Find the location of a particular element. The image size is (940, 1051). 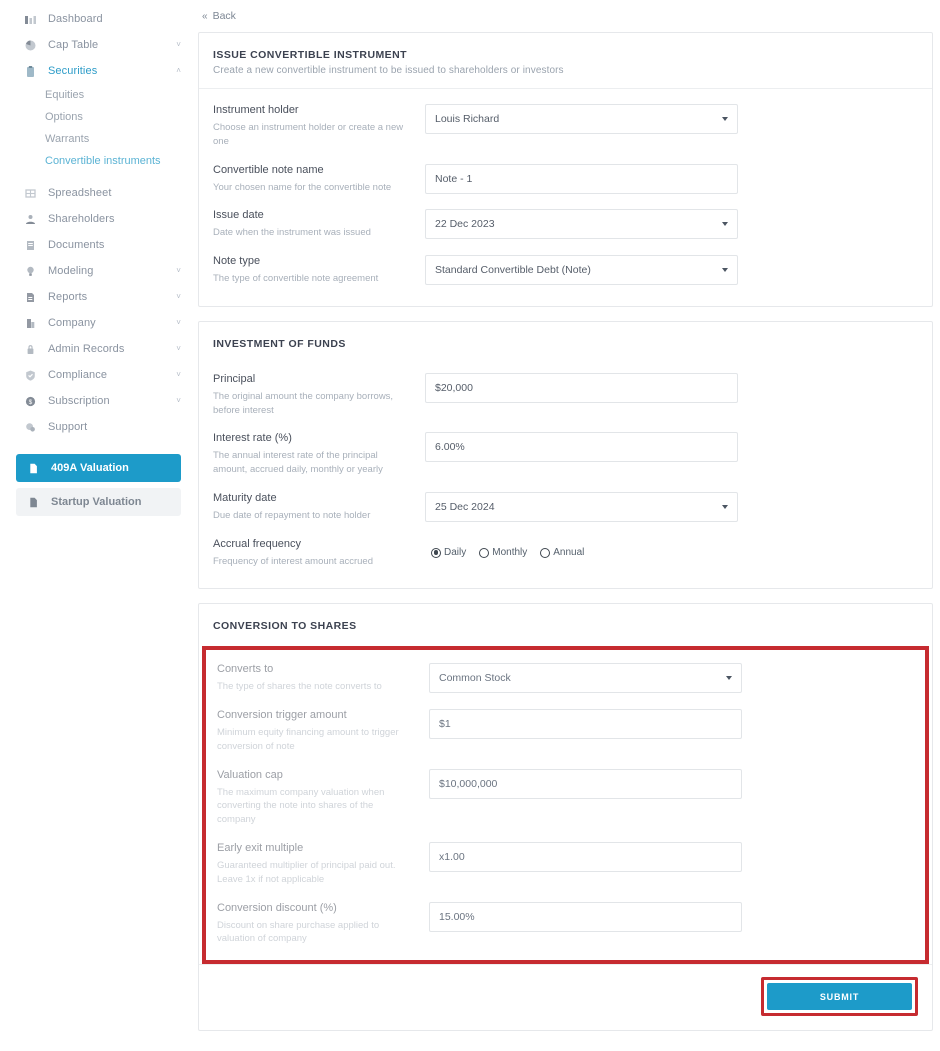

sidebar-item-startup-valuation: Startup Valuation is located at coordinates (98, 502).